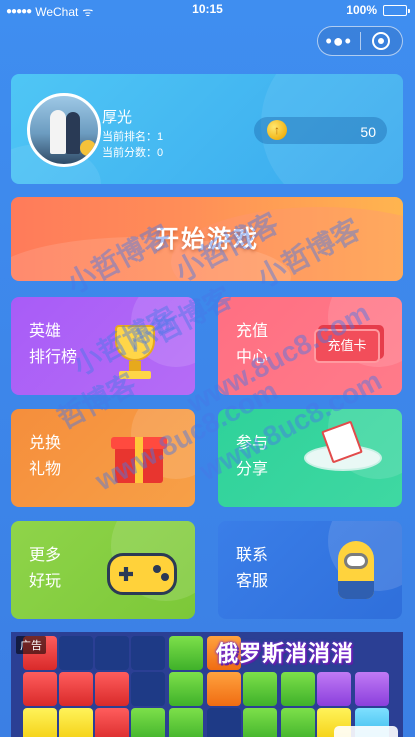 The image size is (415, 737). I want to click on more-dots-icon: •●•, so click(339, 41).